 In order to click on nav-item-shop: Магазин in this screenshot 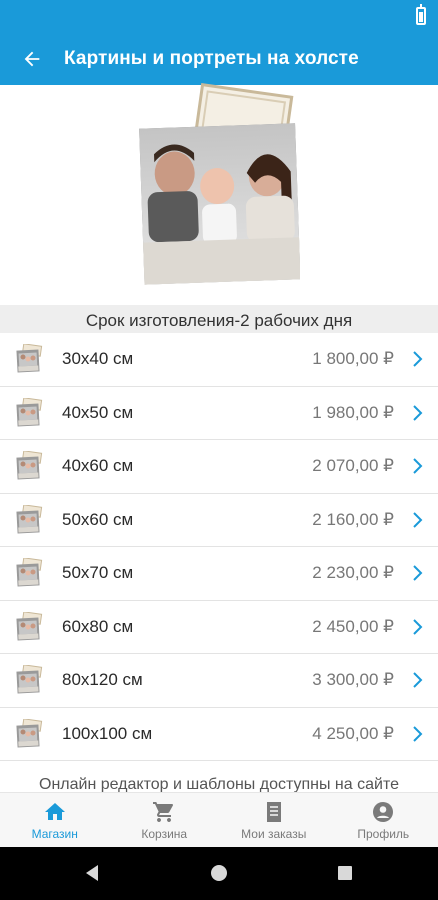, I will do `click(55, 820)`.